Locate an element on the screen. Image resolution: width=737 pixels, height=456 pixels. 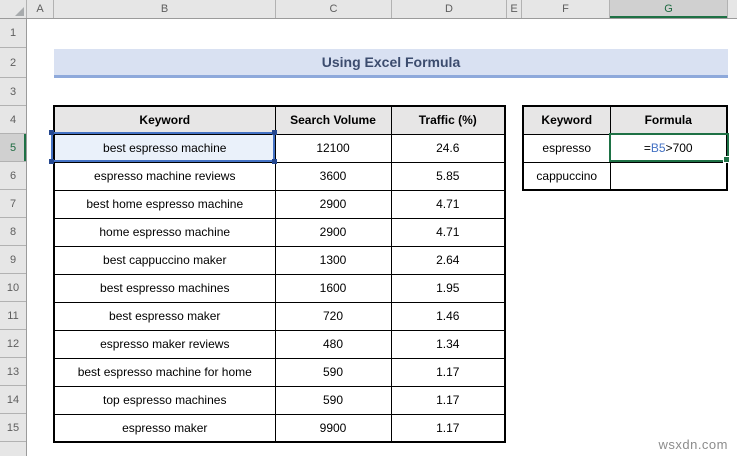
column-header-b: B is located at coordinates (165, 9).